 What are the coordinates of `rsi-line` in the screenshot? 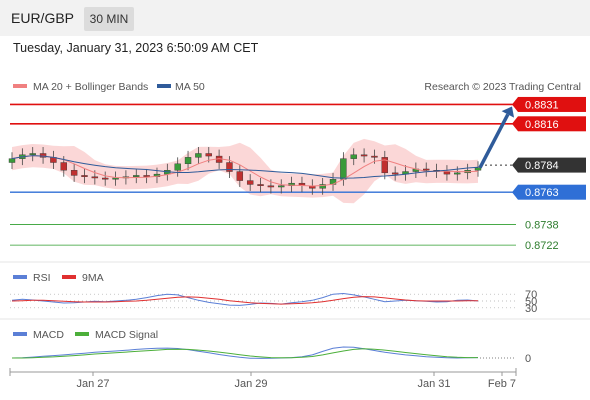 It's located at (245, 299).